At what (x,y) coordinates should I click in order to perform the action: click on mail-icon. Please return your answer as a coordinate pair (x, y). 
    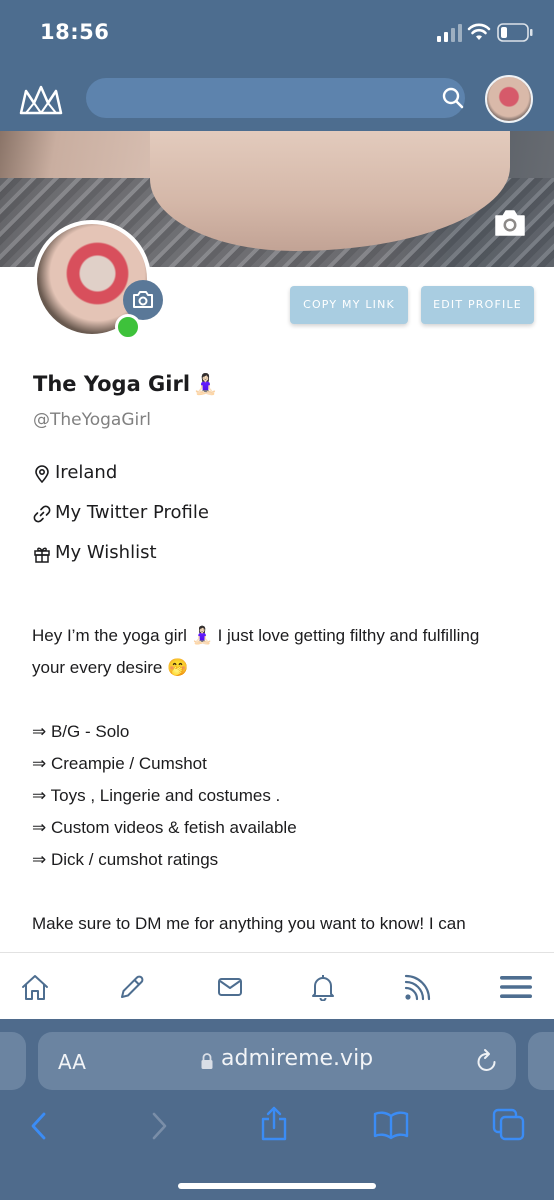
    Looking at the image, I should click on (230, 987).